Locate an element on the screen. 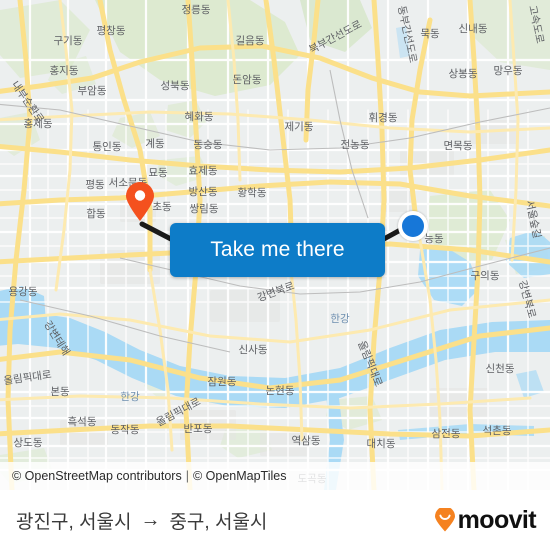  route-origin: 광진구, 서울시 is located at coordinates (74, 522).